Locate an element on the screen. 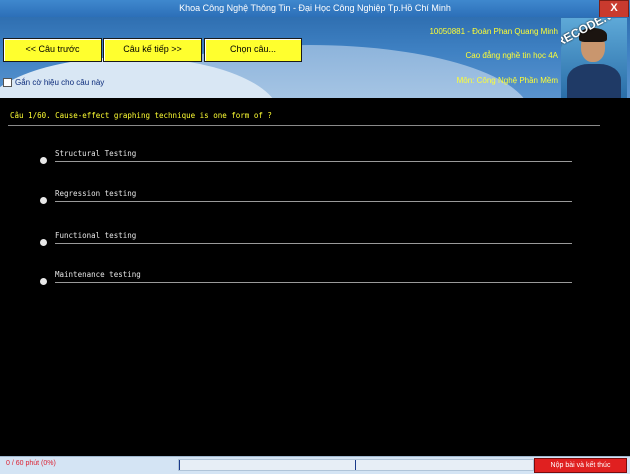  student-class: Cao đẳng nghề tin học 4A is located at coordinates (511, 55).